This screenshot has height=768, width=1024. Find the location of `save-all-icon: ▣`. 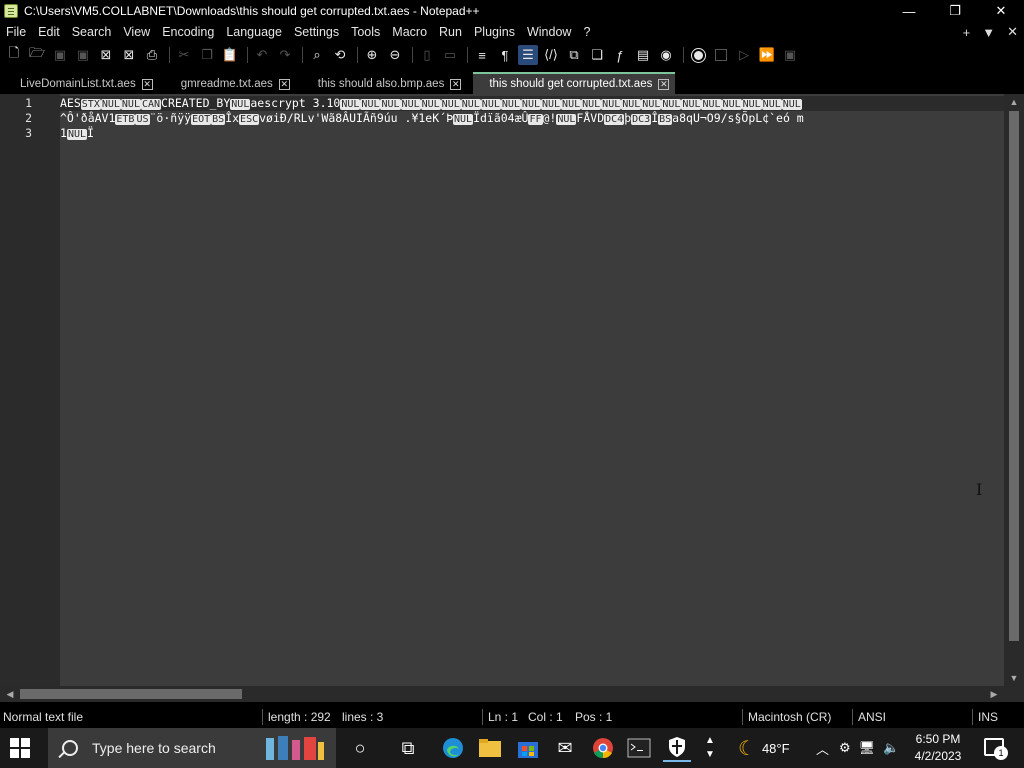

save-all-icon: ▣ is located at coordinates (83, 55).